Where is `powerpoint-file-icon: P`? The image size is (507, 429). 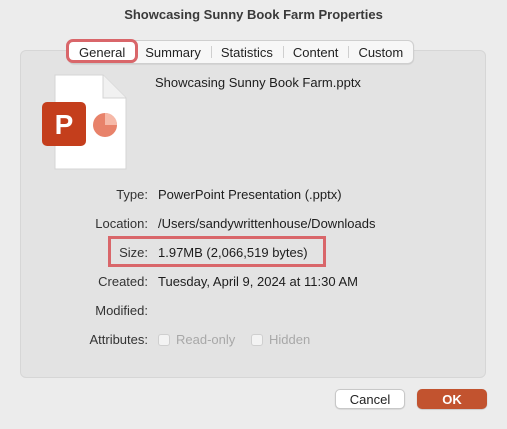 powerpoint-file-icon: P is located at coordinates (84, 122).